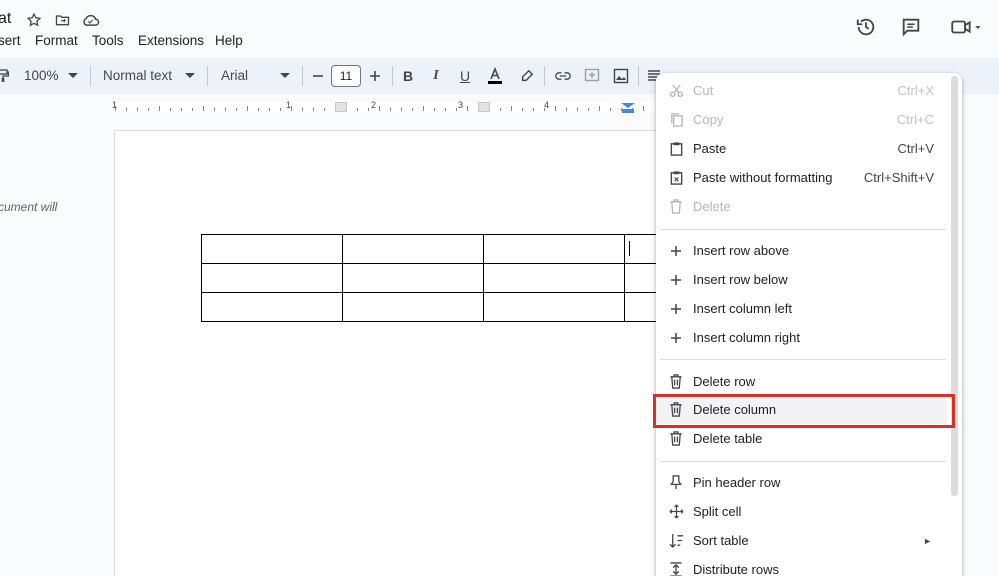 This screenshot has width=999, height=576. I want to click on comments-icon, so click(911, 27).